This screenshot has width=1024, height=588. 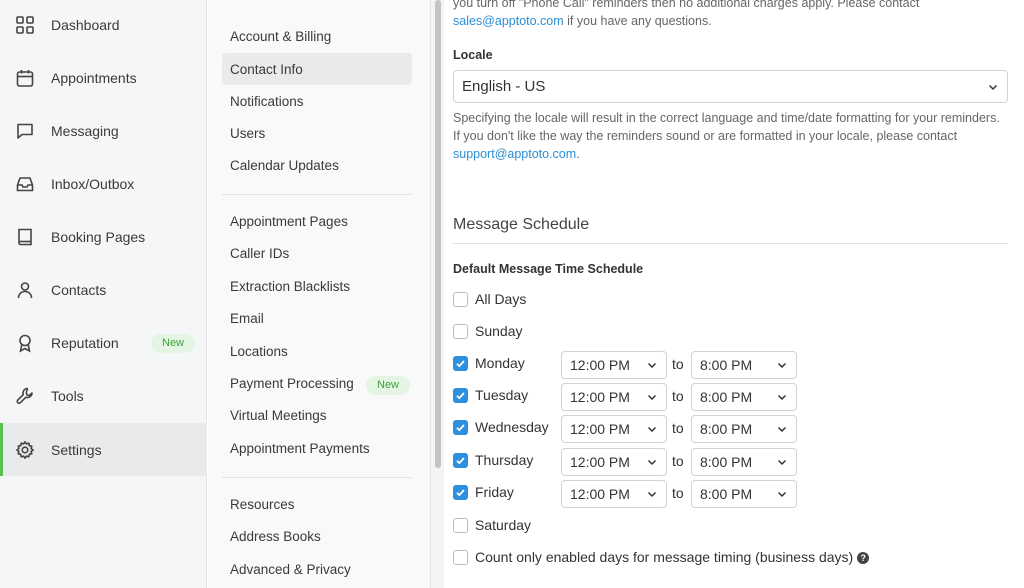 What do you see at coordinates (499, 331) in the screenshot?
I see `day-label: Sunday` at bounding box center [499, 331].